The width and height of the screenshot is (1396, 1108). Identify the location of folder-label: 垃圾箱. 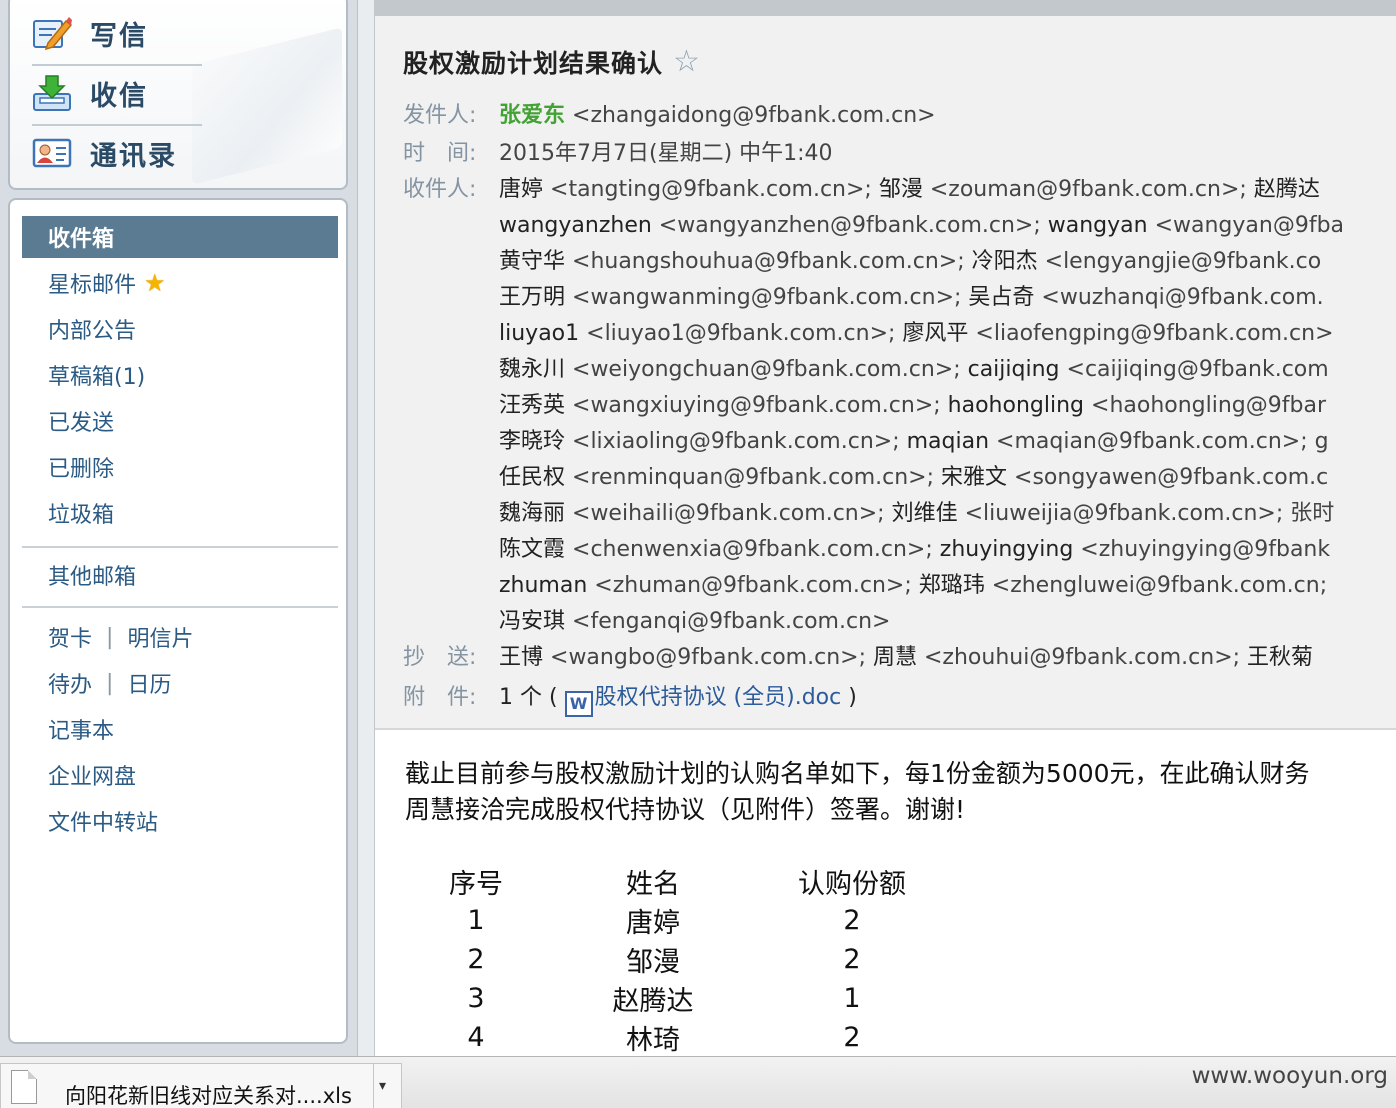
(81, 515).